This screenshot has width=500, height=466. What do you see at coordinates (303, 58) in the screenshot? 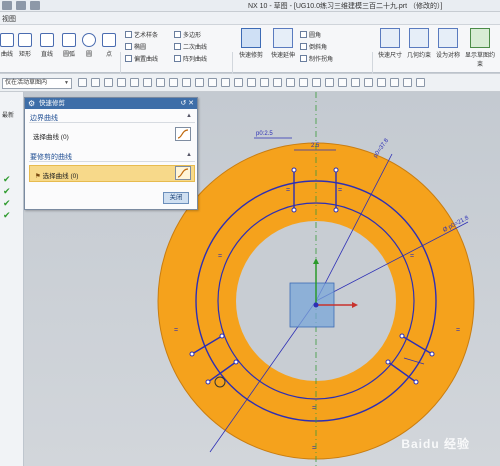
I see `make-corner-icon` at bounding box center [303, 58].